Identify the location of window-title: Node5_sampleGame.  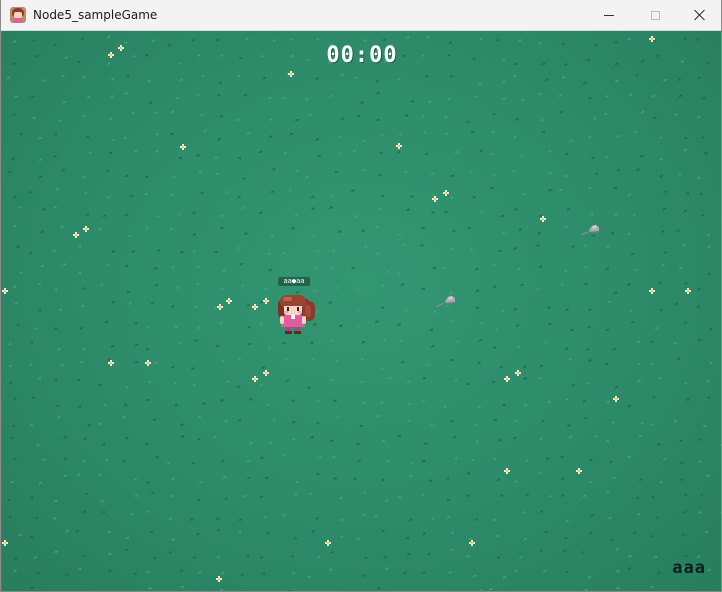
(95, 15).